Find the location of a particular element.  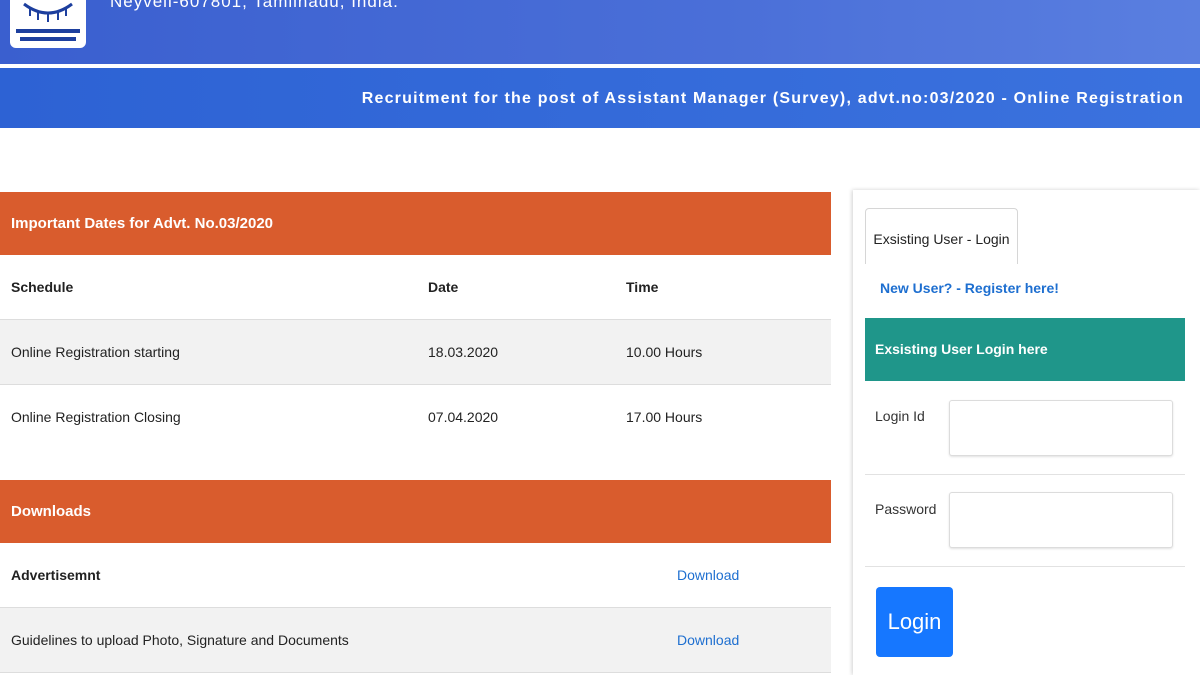

password-input is located at coordinates (1061, 520).